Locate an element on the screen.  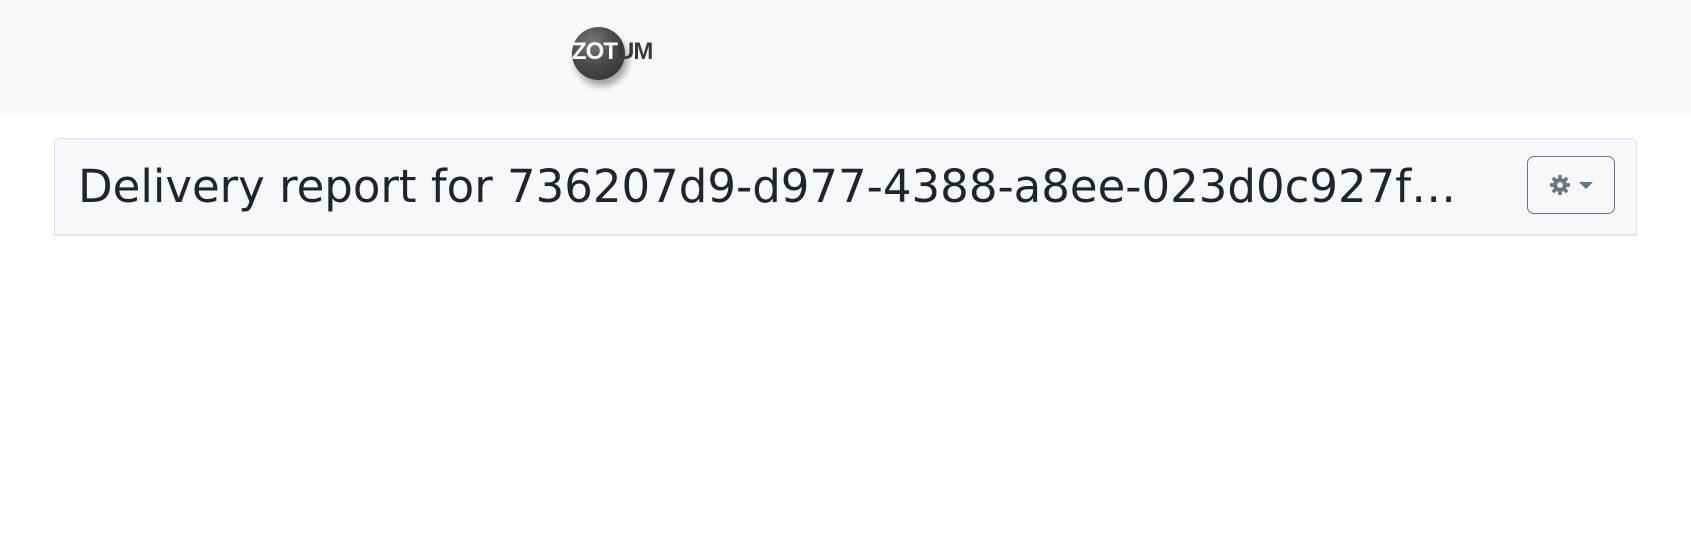
gear-icon is located at coordinates (1560, 185).